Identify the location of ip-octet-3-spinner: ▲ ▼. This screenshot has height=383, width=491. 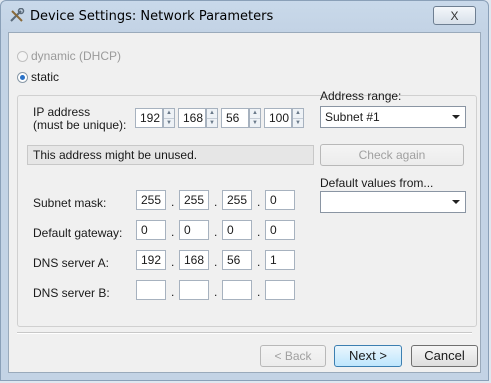
(255, 118).